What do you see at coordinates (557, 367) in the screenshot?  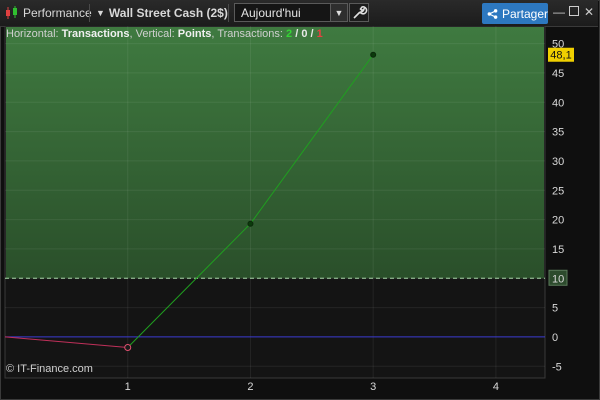 I see `y-tick-label: -5` at bounding box center [557, 367].